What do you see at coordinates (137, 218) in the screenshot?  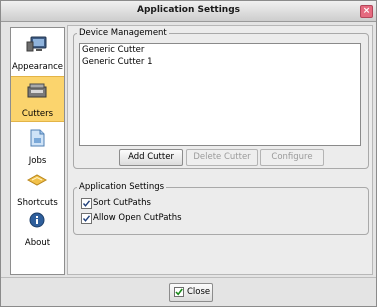 I see `checkbox-label: Allow Open CutPaths` at bounding box center [137, 218].